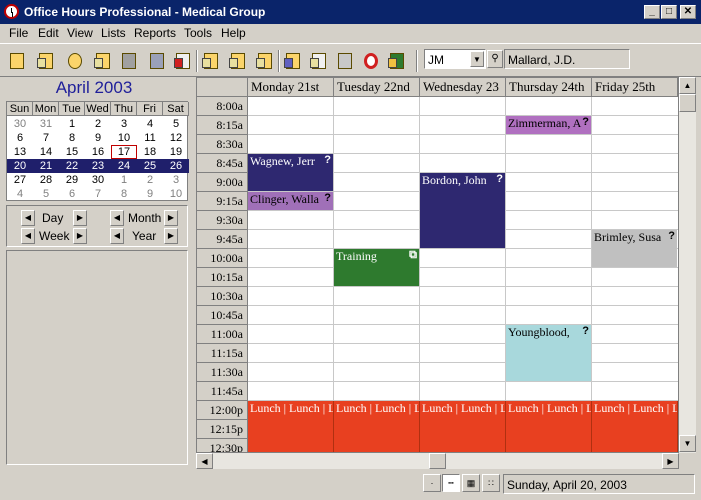 The image size is (701, 500). Describe the element at coordinates (432, 483) in the screenshot. I see `day-view-icon: ·` at that location.